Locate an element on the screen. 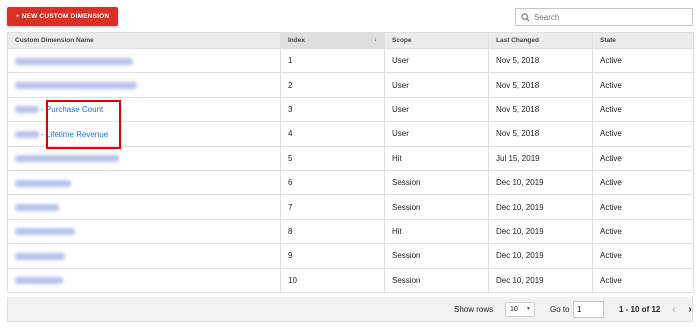  table-row: 8 Hit Dec 10, 2019 Active is located at coordinates (350, 231).